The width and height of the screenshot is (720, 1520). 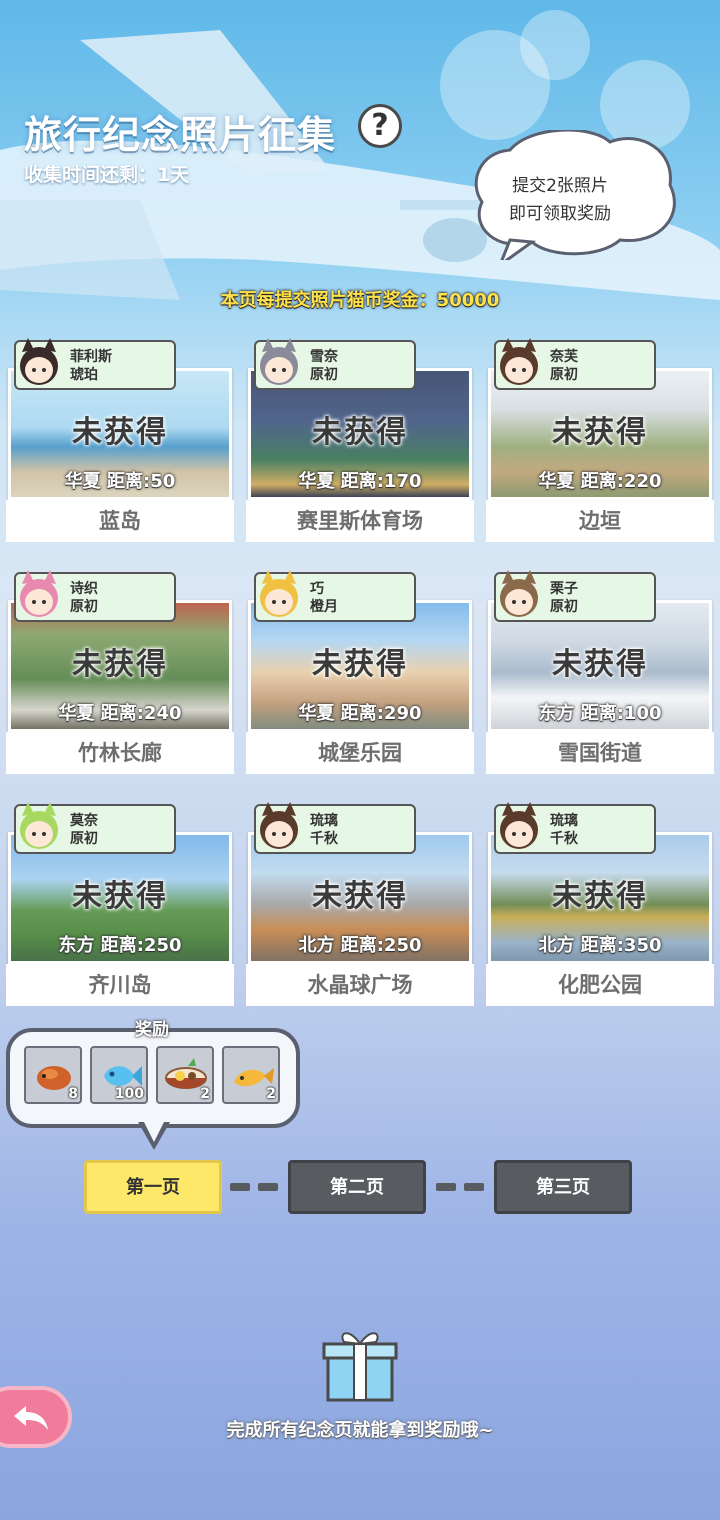 I want to click on photo-distance: 华夏 距离:170, so click(x=360, y=481).